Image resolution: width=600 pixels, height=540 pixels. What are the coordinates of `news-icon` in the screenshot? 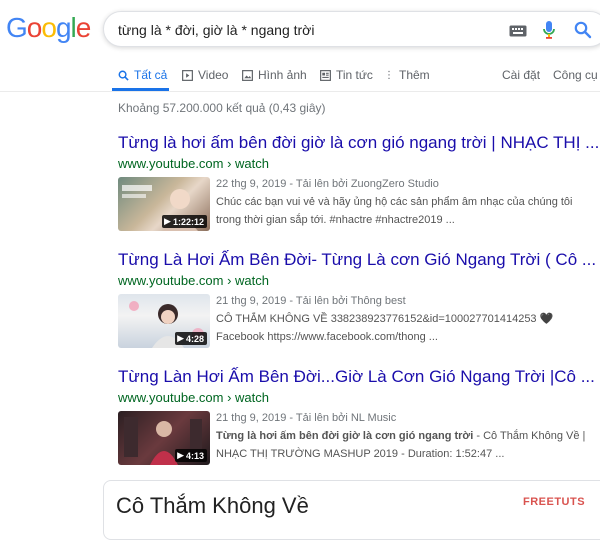 It's located at (325, 75).